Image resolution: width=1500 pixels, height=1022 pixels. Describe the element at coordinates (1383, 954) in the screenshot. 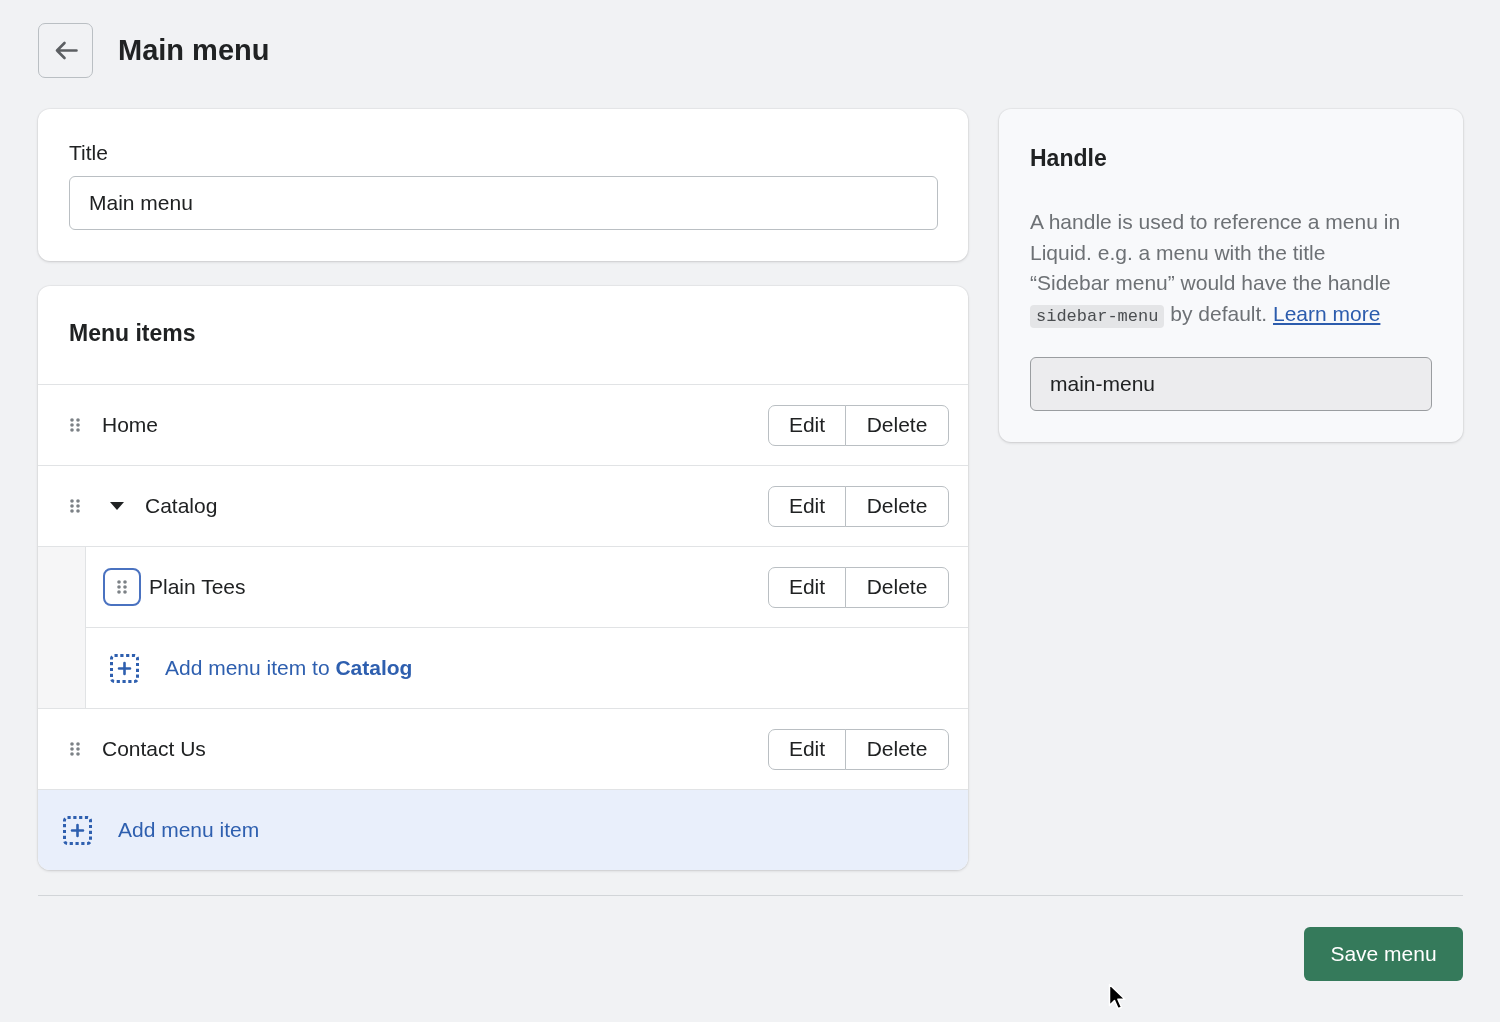

I see `save-menu-button: Save menu` at that location.